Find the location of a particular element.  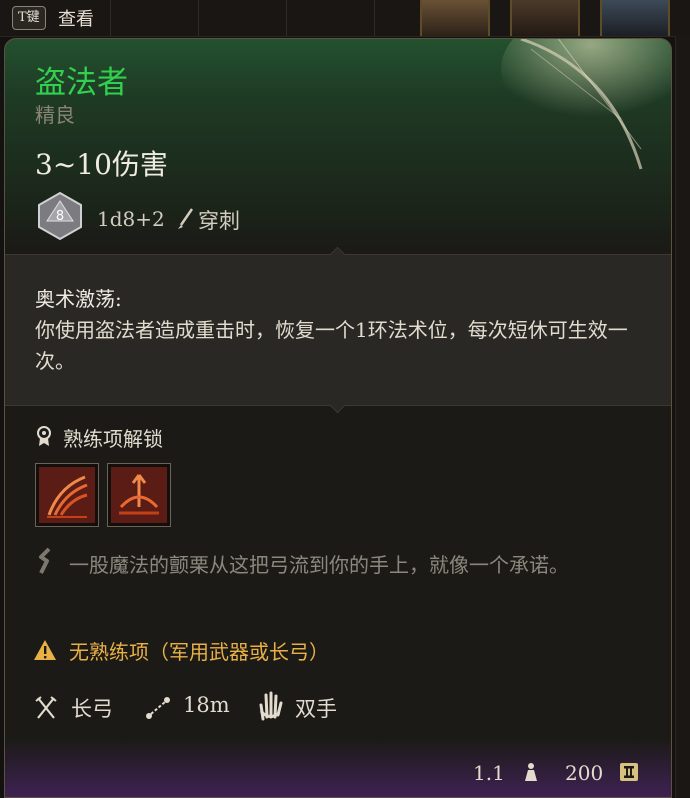

dice-value: 8 is located at coordinates (60, 216).